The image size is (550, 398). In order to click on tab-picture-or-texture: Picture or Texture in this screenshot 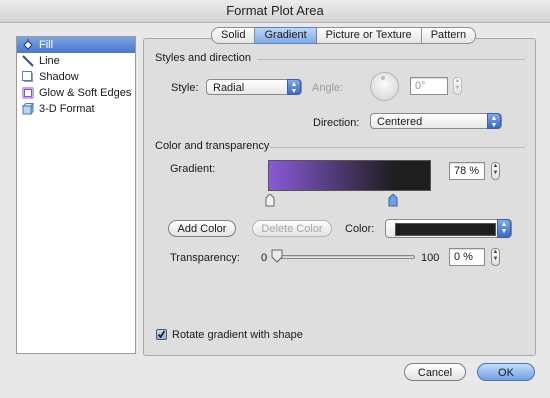, I will do `click(369, 35)`.